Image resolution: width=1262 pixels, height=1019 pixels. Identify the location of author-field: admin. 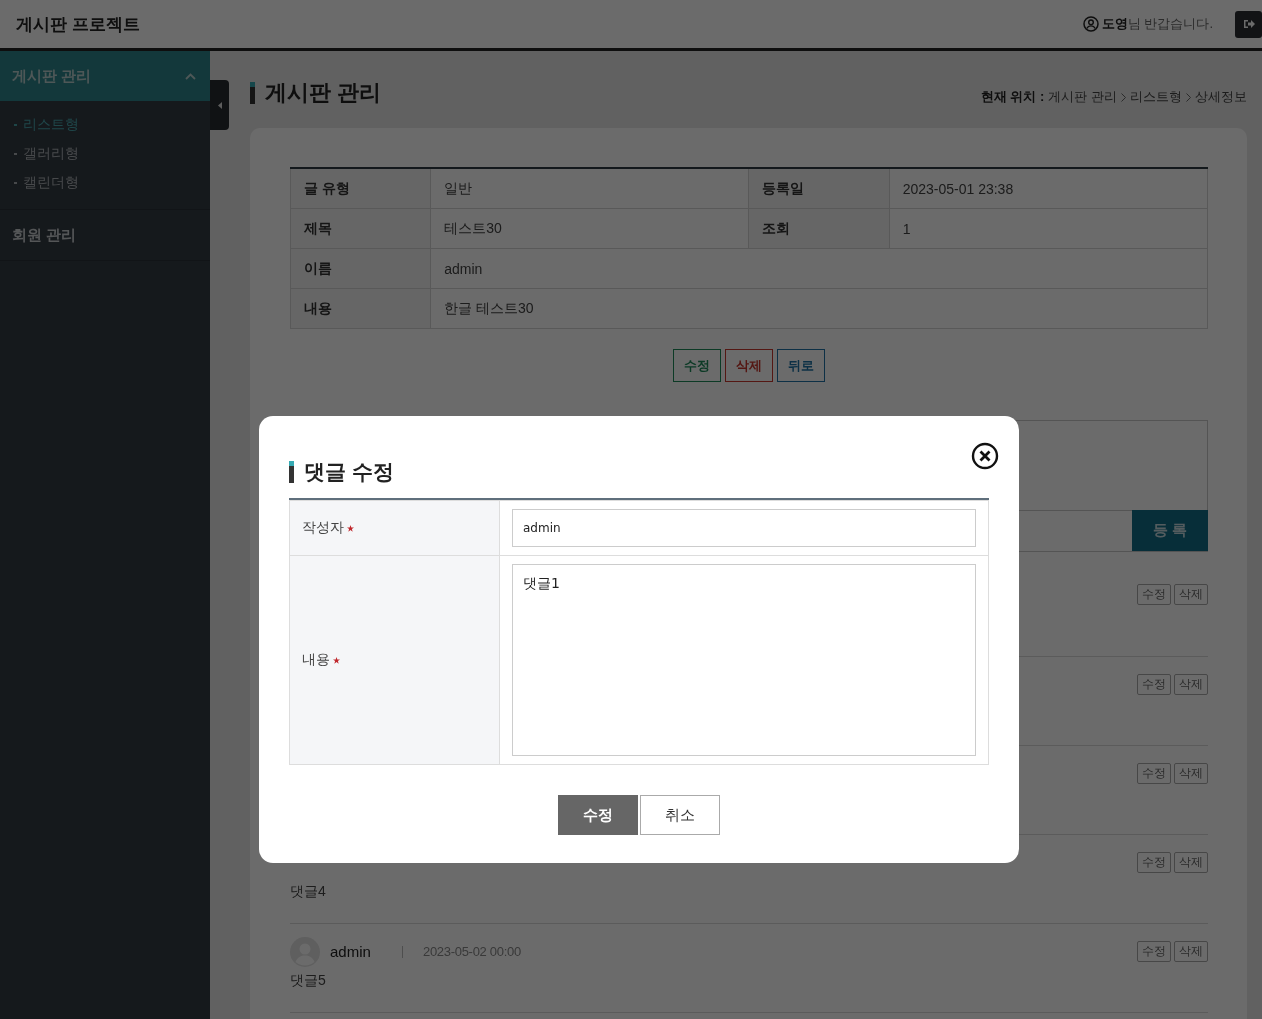
(744, 528).